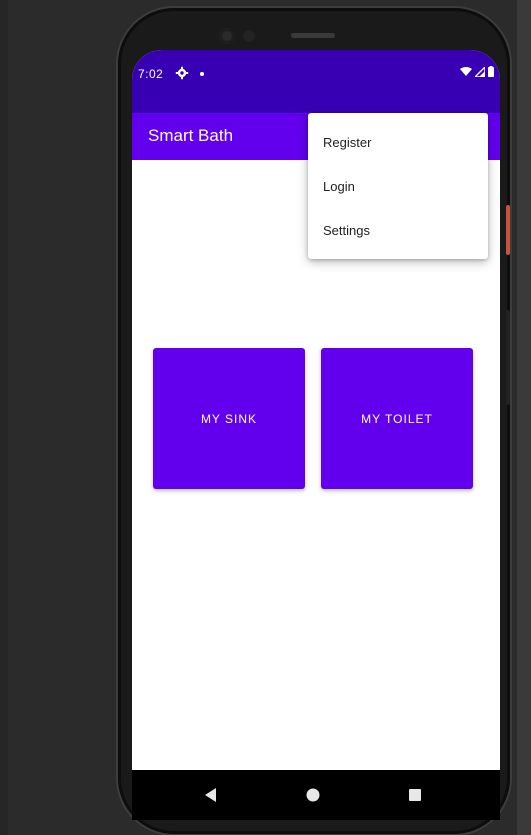  I want to click on home-button, so click(313, 795).